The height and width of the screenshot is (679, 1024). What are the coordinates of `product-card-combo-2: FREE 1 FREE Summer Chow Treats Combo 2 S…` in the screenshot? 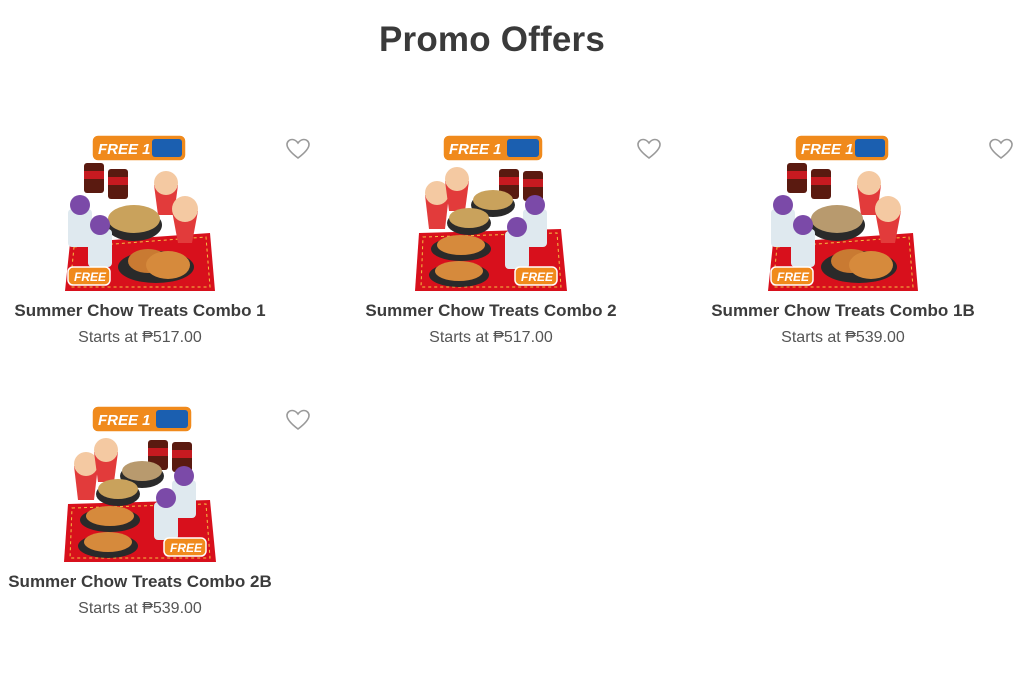 It's located at (506, 253).